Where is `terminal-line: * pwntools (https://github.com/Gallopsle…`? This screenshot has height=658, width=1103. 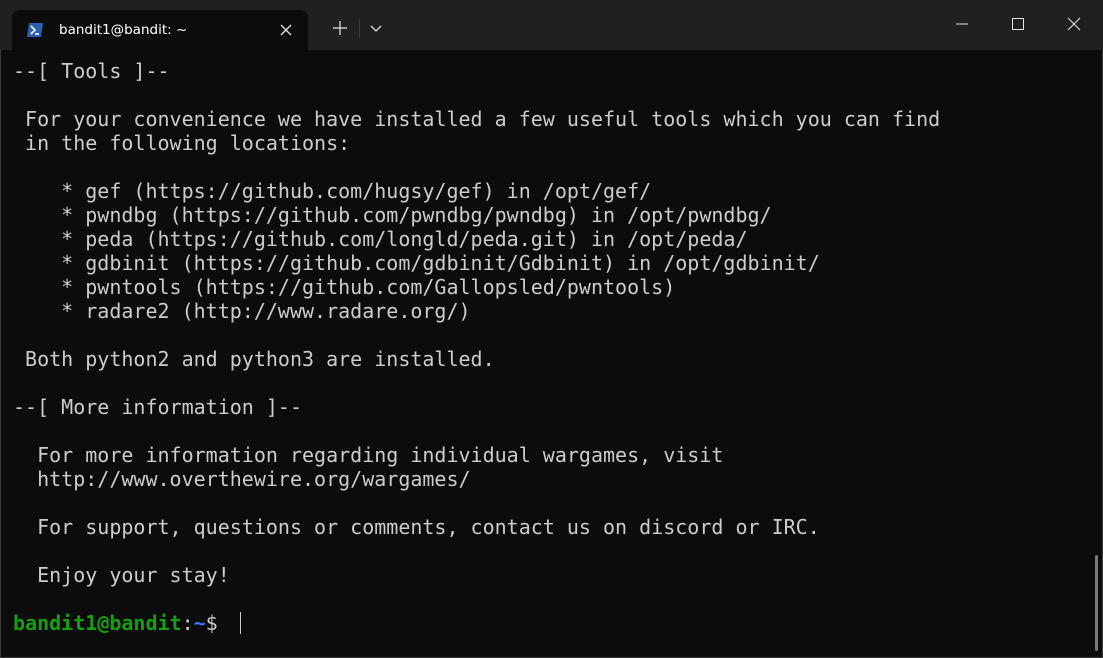
terminal-line: * pwntools (https://github.com/Gallopsle… is located at coordinates (344, 287).